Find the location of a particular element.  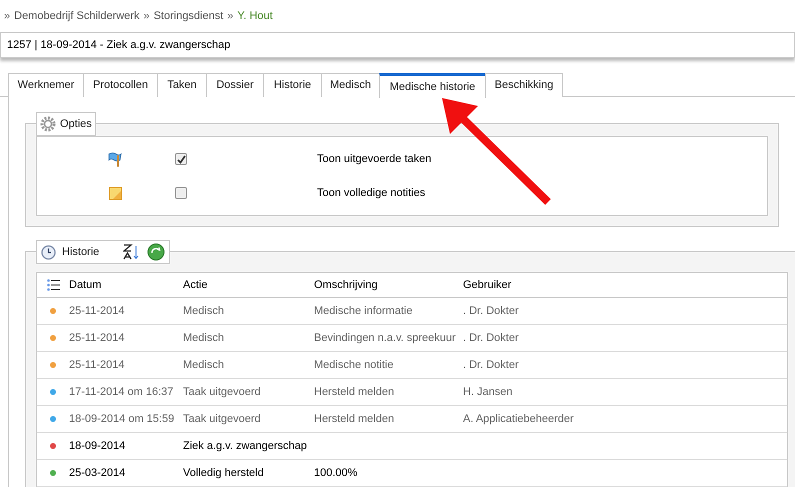

tab: Dossier is located at coordinates (235, 85).